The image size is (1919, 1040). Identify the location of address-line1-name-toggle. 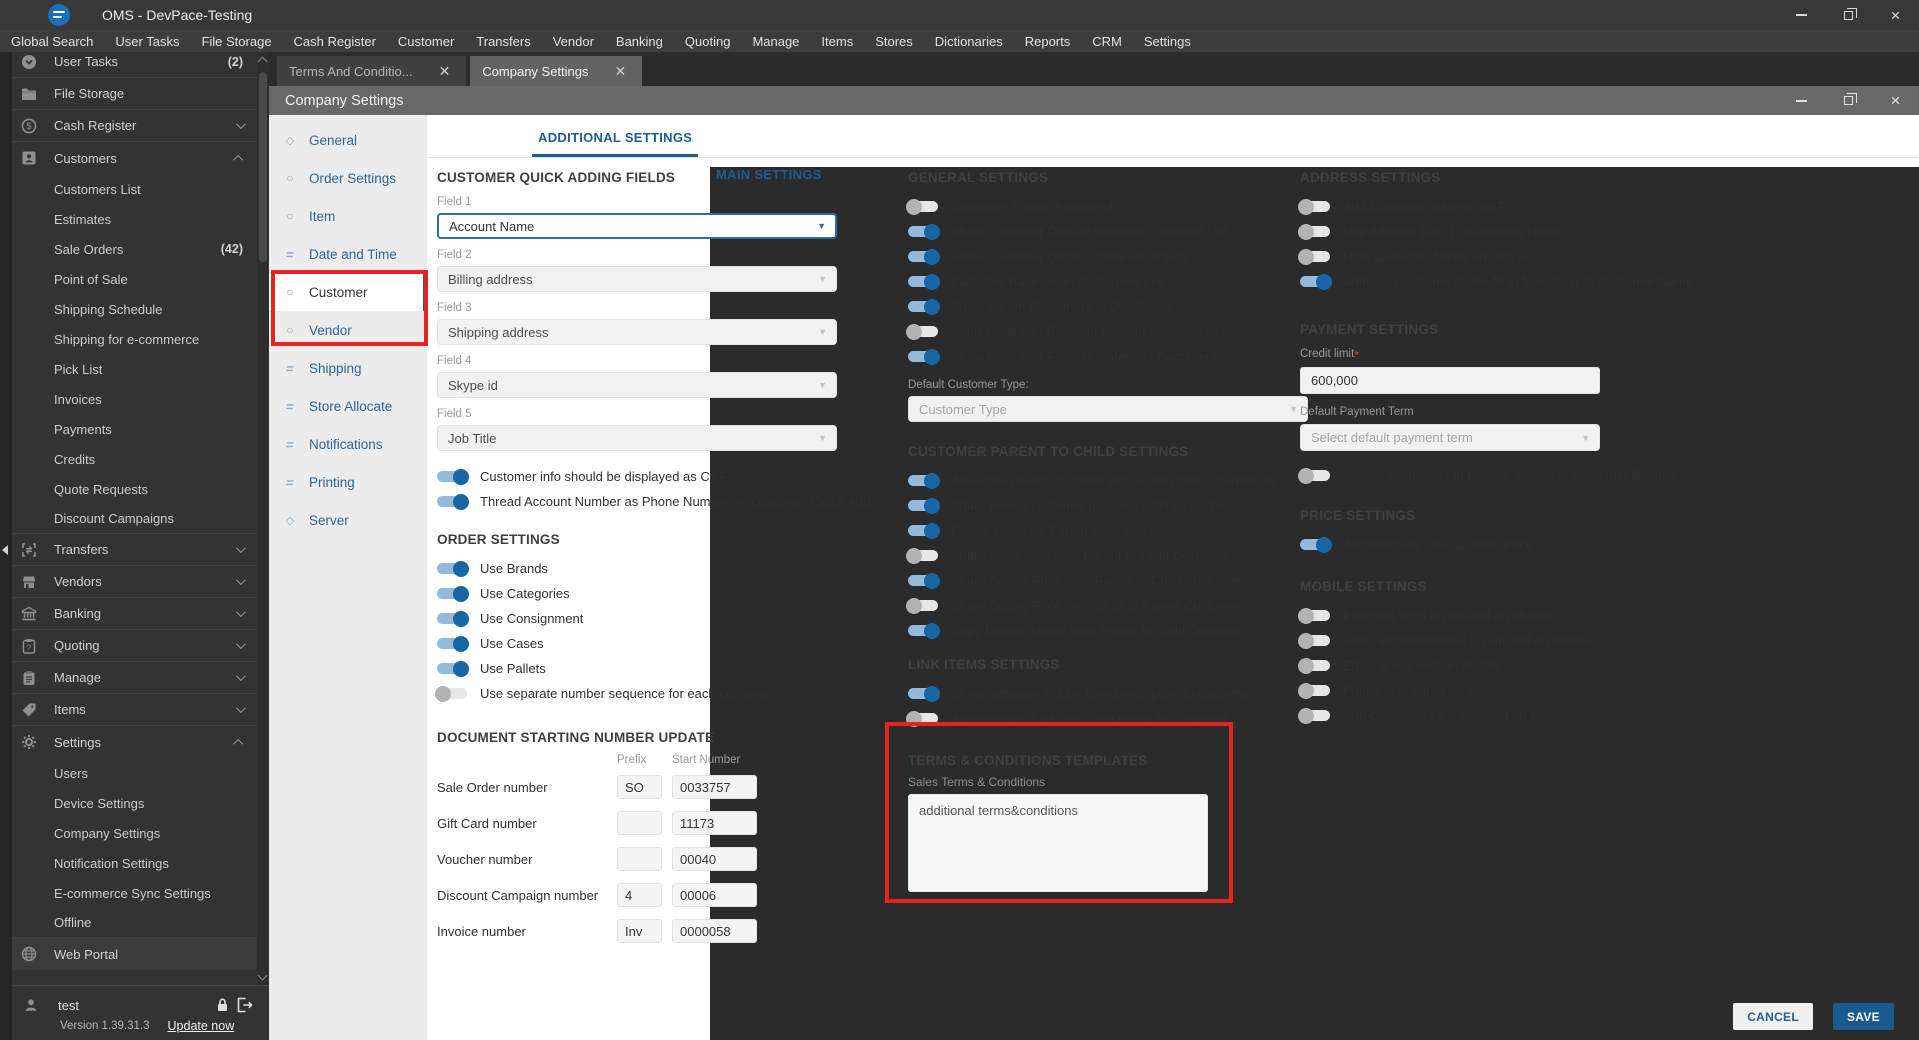
(1314, 231).